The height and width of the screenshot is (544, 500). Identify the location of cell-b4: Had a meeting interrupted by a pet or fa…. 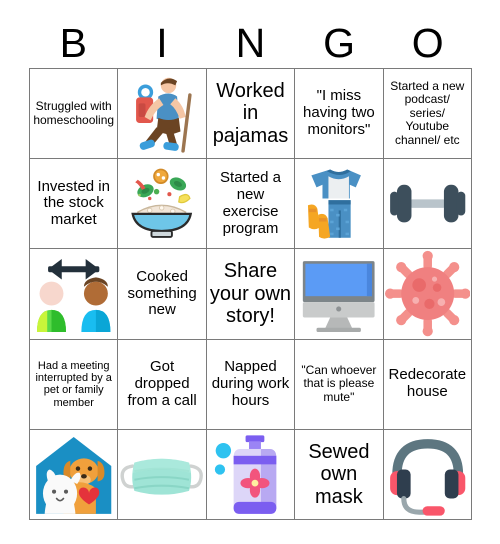
(74, 384).